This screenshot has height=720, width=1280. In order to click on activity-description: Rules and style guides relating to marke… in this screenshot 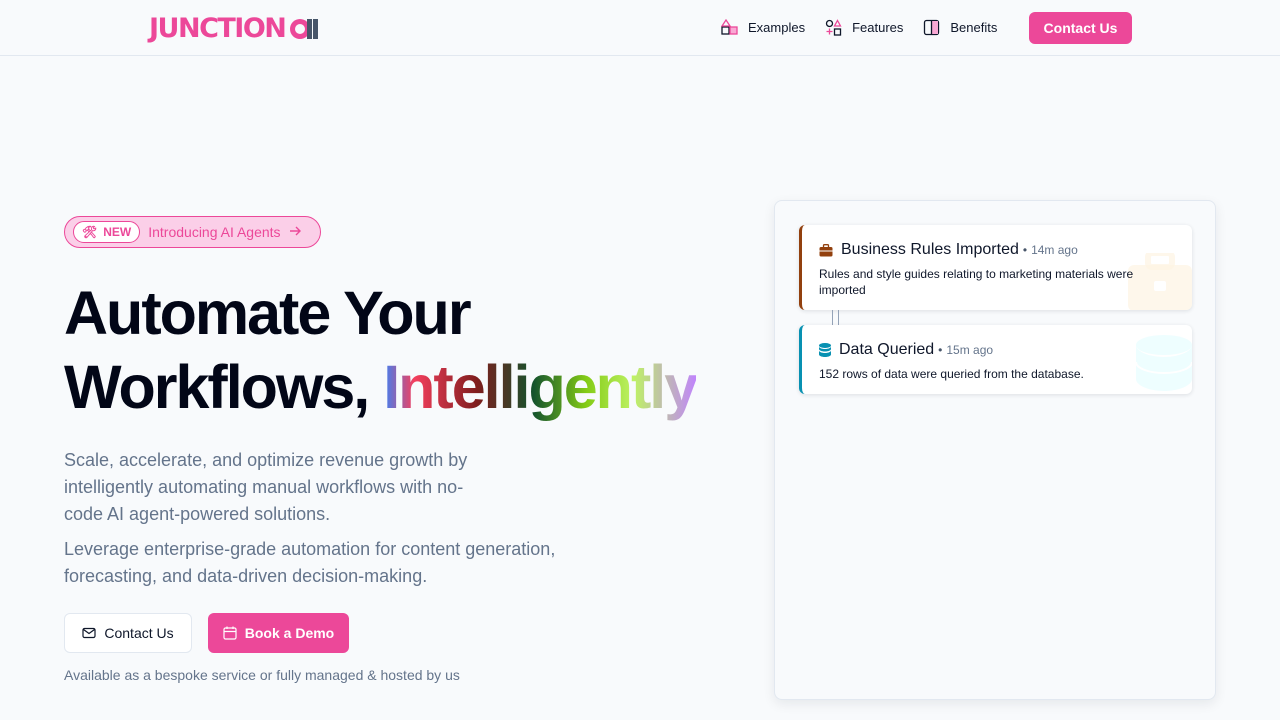, I will do `click(976, 282)`.